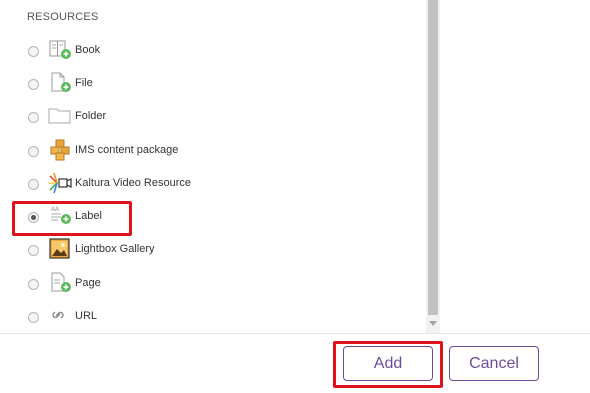 The image size is (590, 393). Describe the element at coordinates (60, 216) in the screenshot. I see `label-icon: AA` at that location.